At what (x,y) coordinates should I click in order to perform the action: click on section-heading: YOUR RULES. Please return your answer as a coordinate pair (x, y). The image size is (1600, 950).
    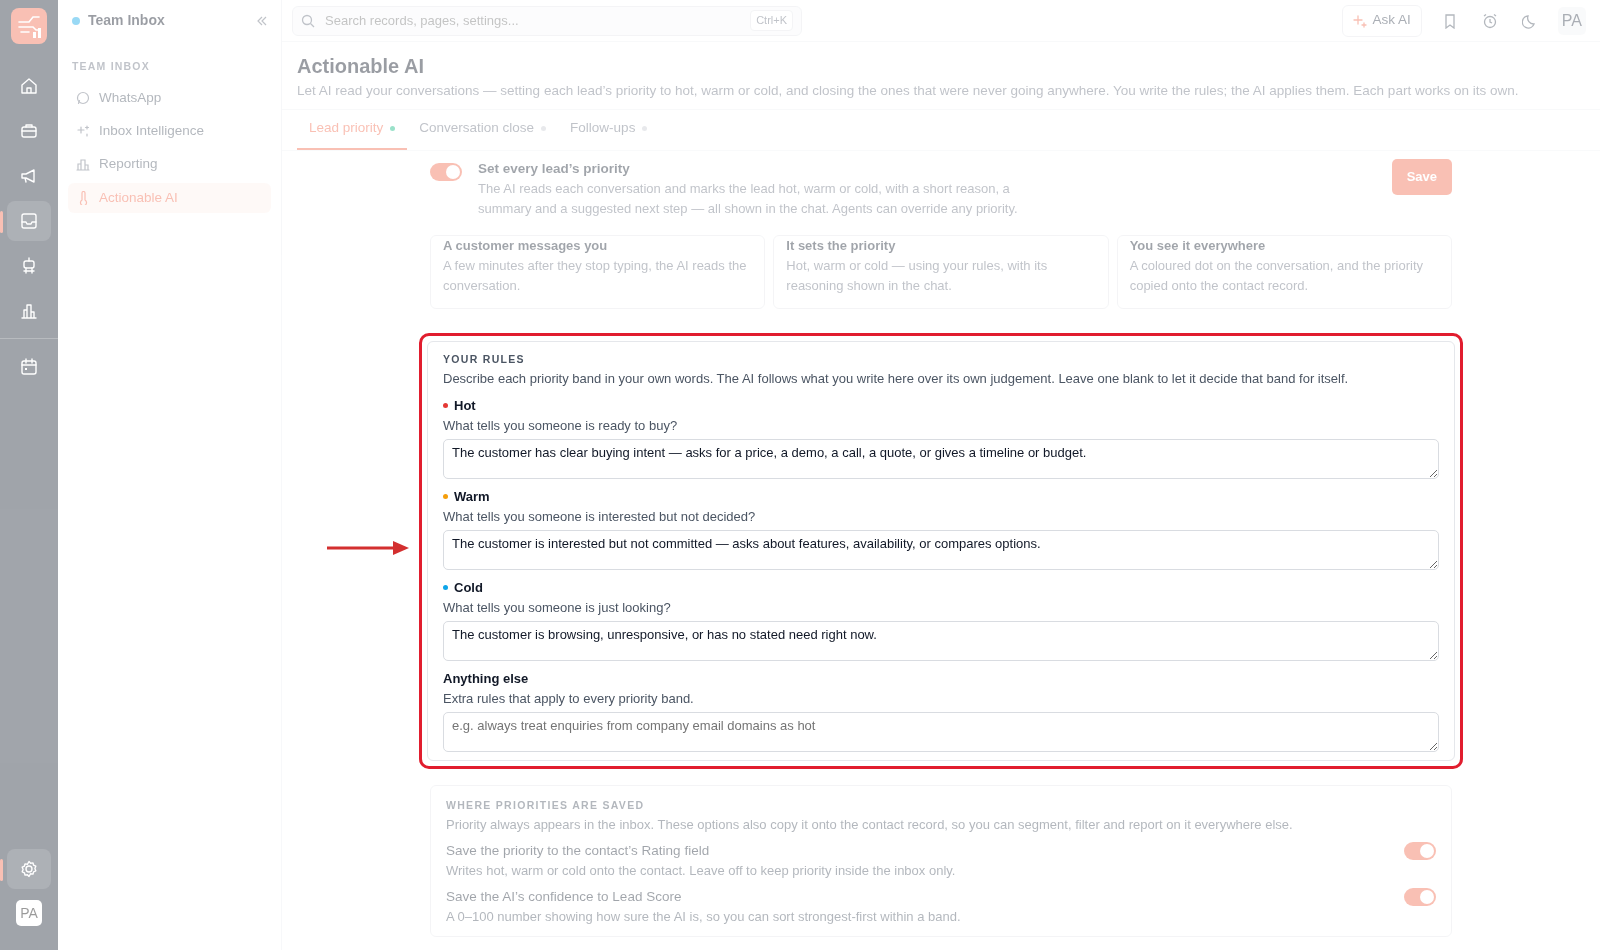
    Looking at the image, I should click on (484, 359).